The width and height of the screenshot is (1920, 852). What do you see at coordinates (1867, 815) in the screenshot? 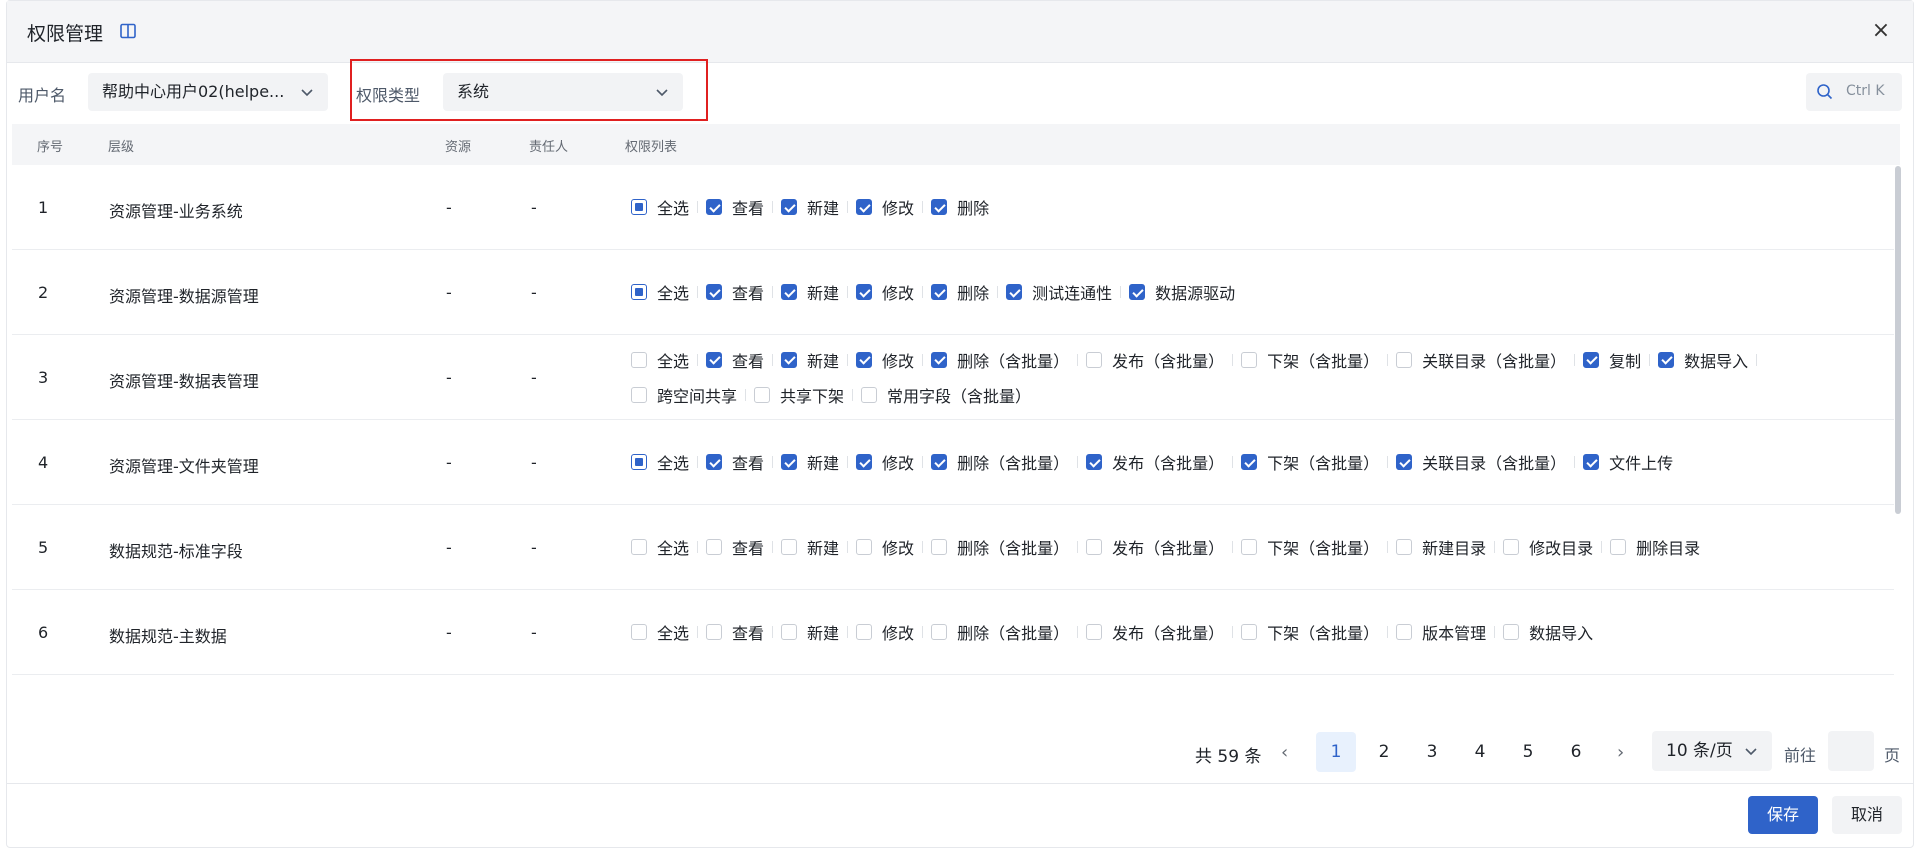
I see `cancel-button: 取消` at bounding box center [1867, 815].